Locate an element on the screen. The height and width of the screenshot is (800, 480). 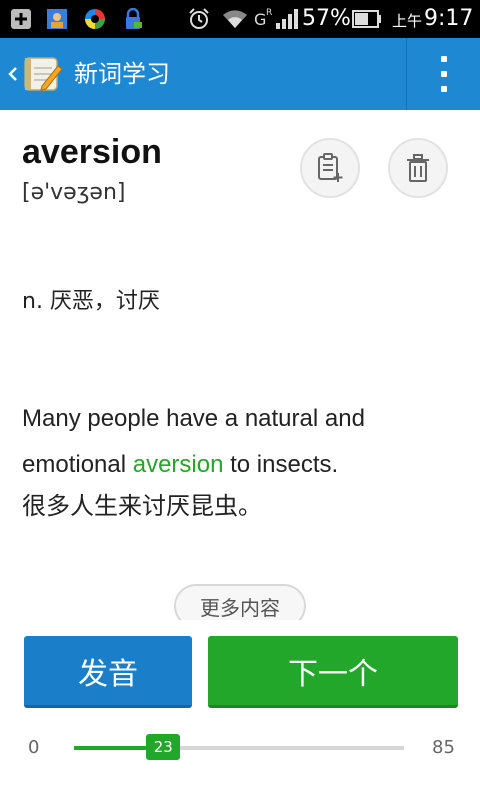
add-note-button is located at coordinates (330, 168).